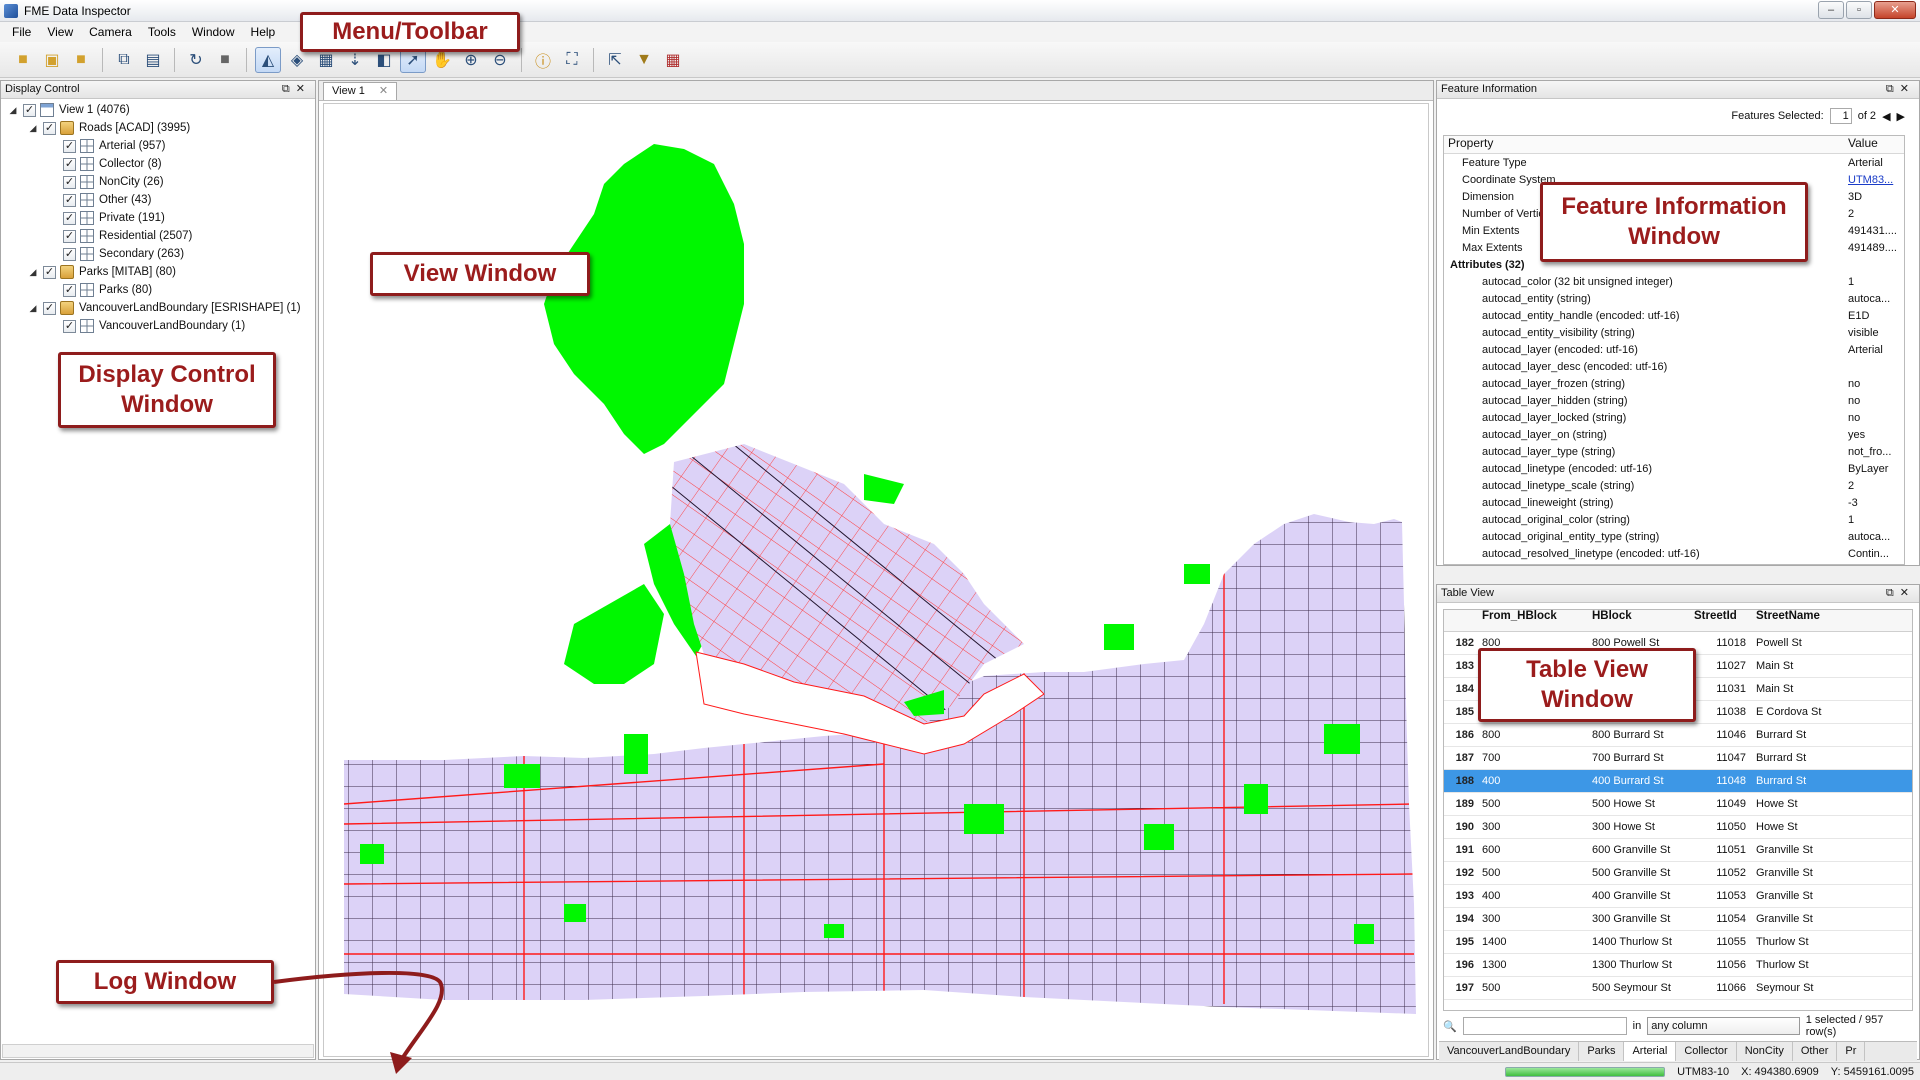 The width and height of the screenshot is (1920, 1080). Describe the element at coordinates (158, 308) in the screenshot. I see `tree-item: ◢ ✓ VancouverLandBoundary [ESRISHAPE] (1)` at that location.